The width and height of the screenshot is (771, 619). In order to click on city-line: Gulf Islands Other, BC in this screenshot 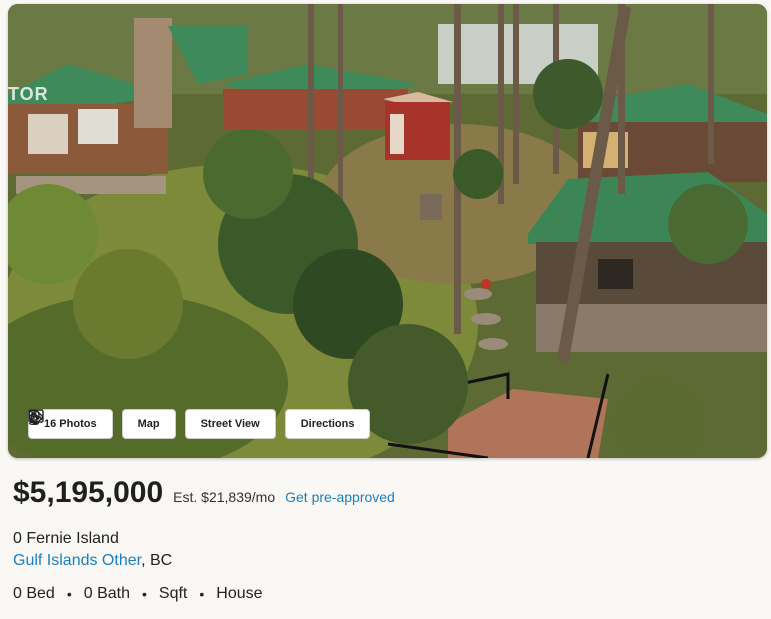, I will do `click(92, 561)`.